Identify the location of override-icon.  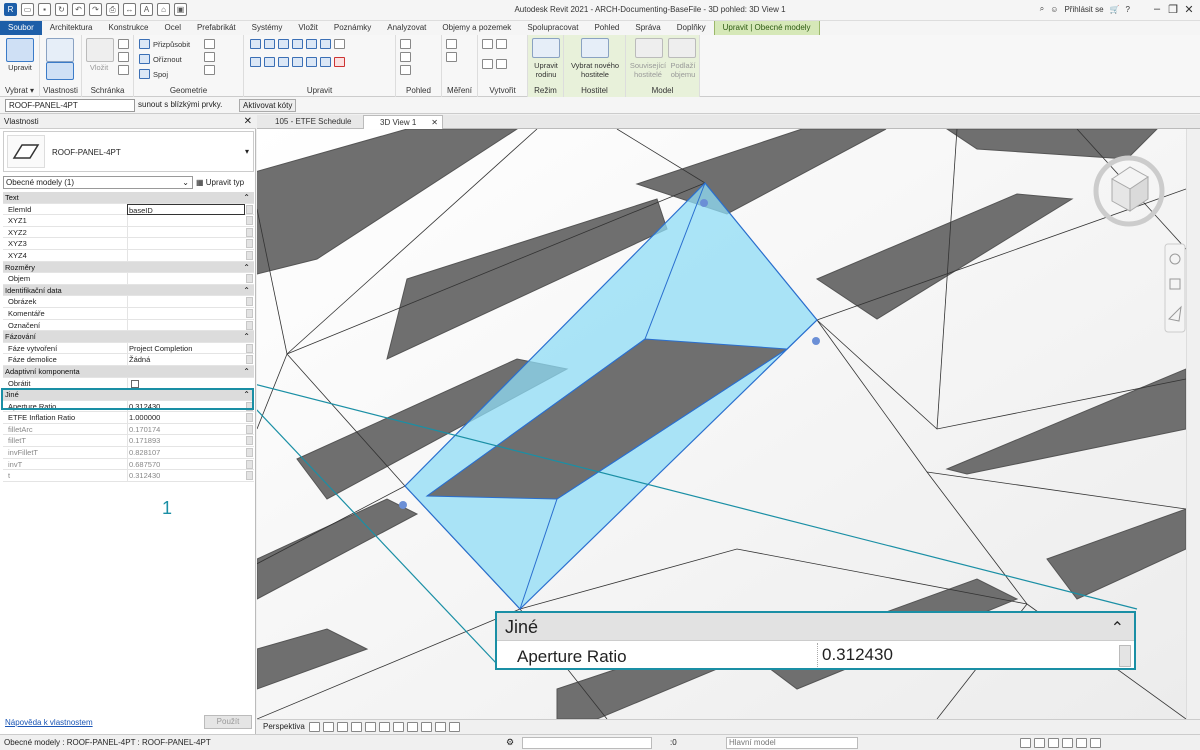
(405, 57).